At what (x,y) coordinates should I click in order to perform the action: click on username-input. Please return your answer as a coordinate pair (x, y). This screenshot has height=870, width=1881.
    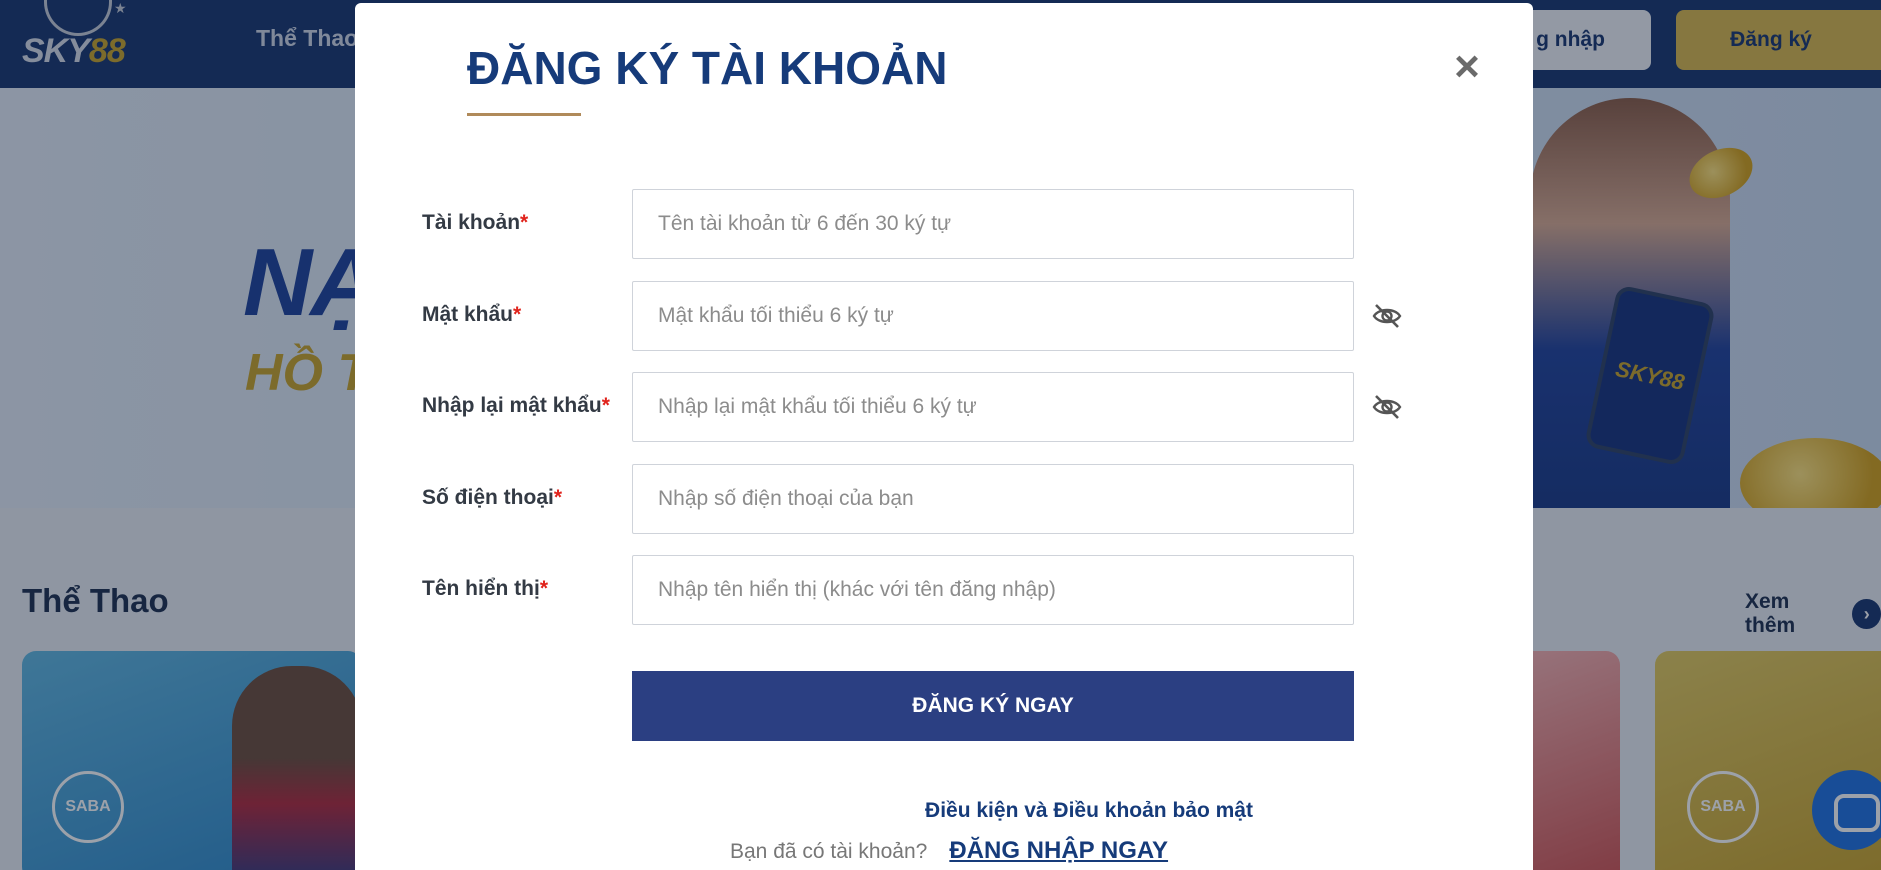
    Looking at the image, I should click on (993, 224).